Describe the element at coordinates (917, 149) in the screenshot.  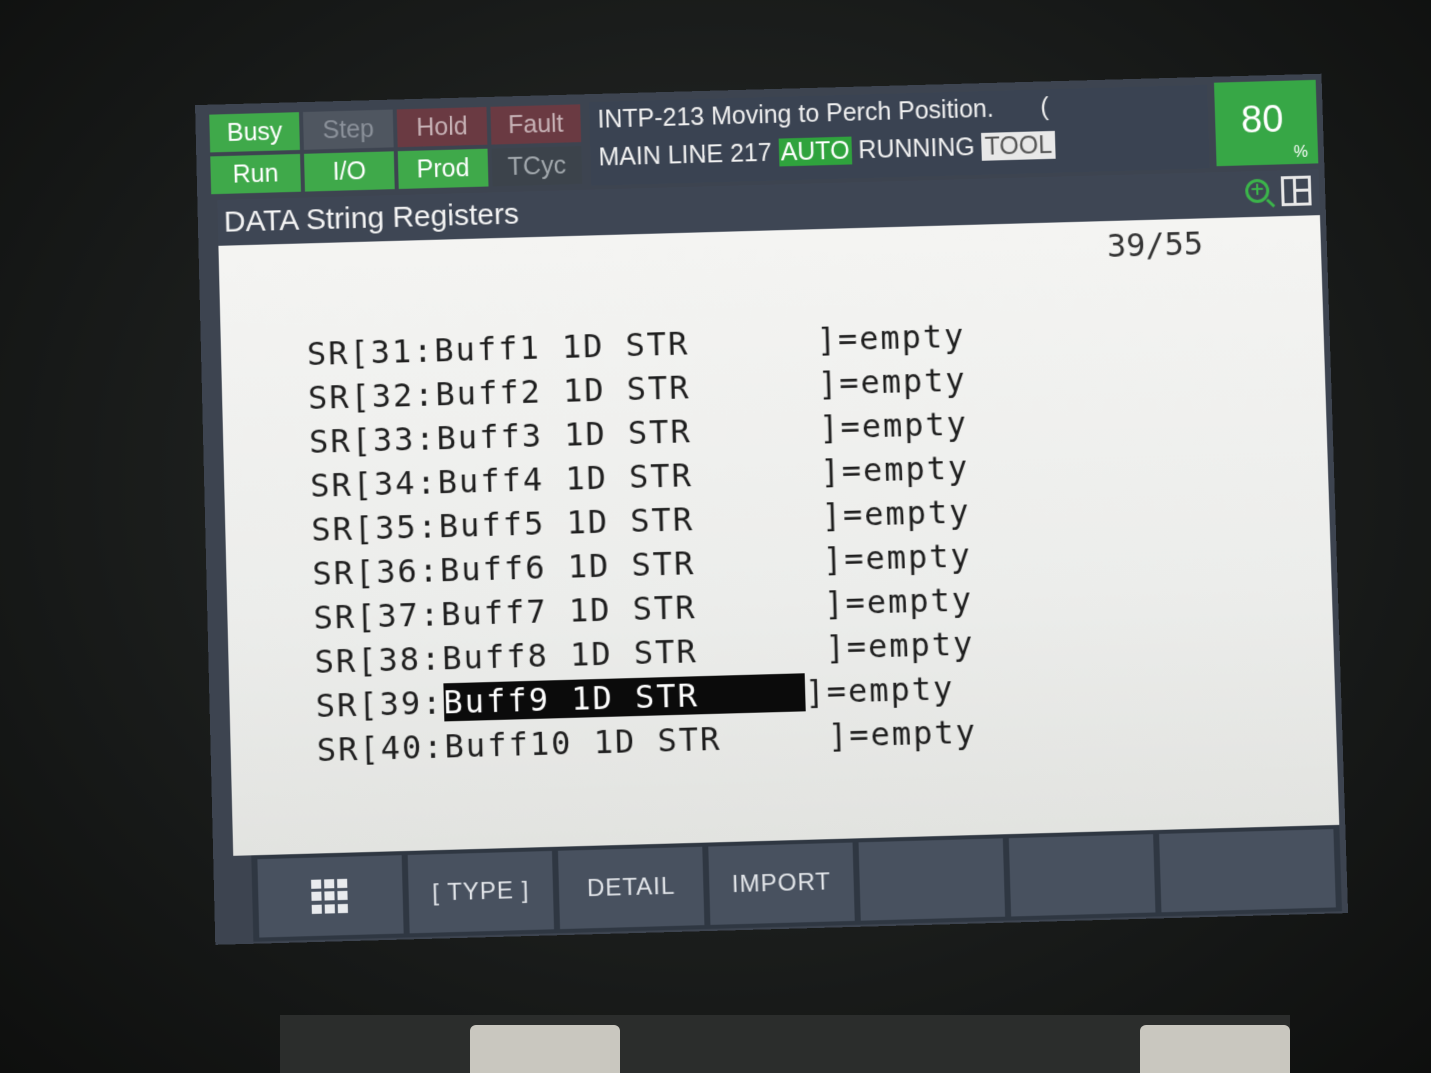
I see `running-state: RUNNING` at that location.